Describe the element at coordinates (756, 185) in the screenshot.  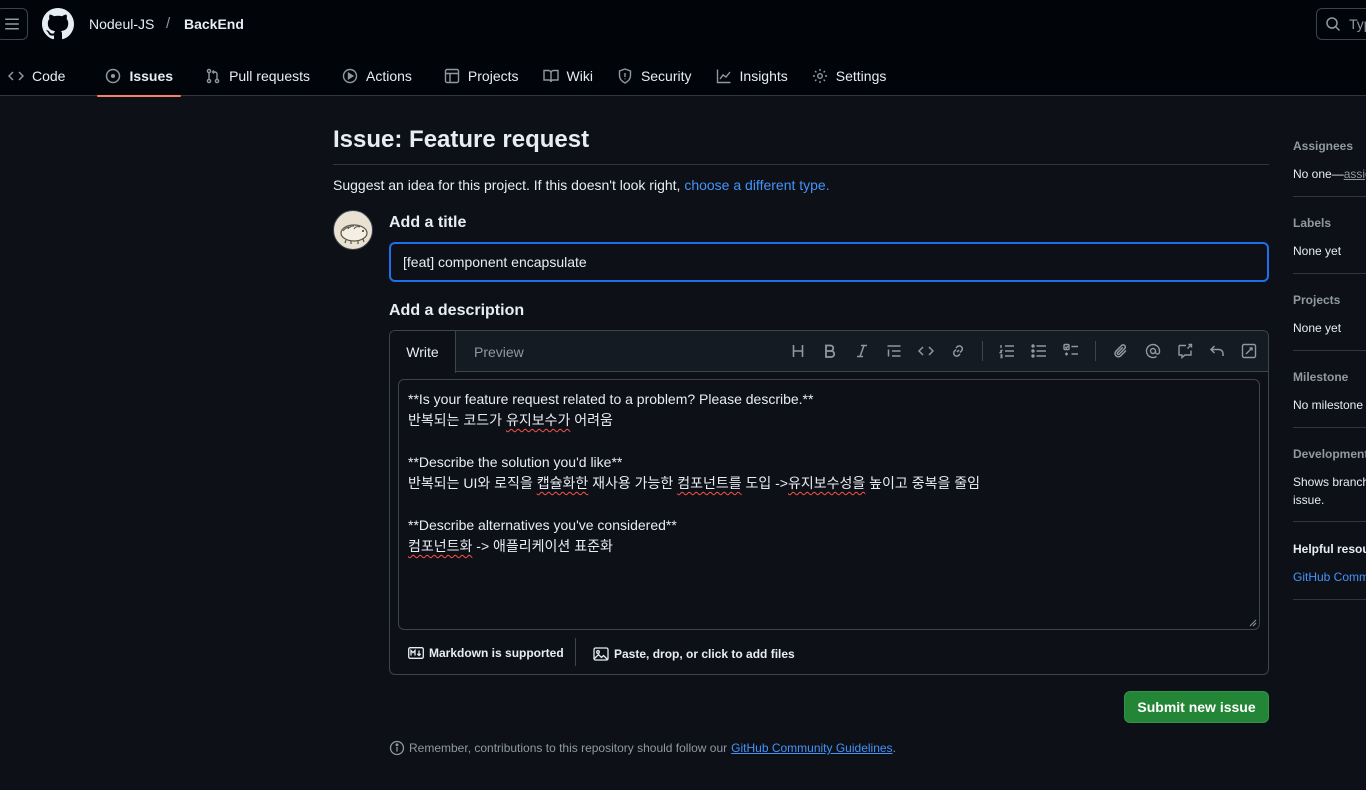
I see `choose-type-link: choose a different type.` at that location.